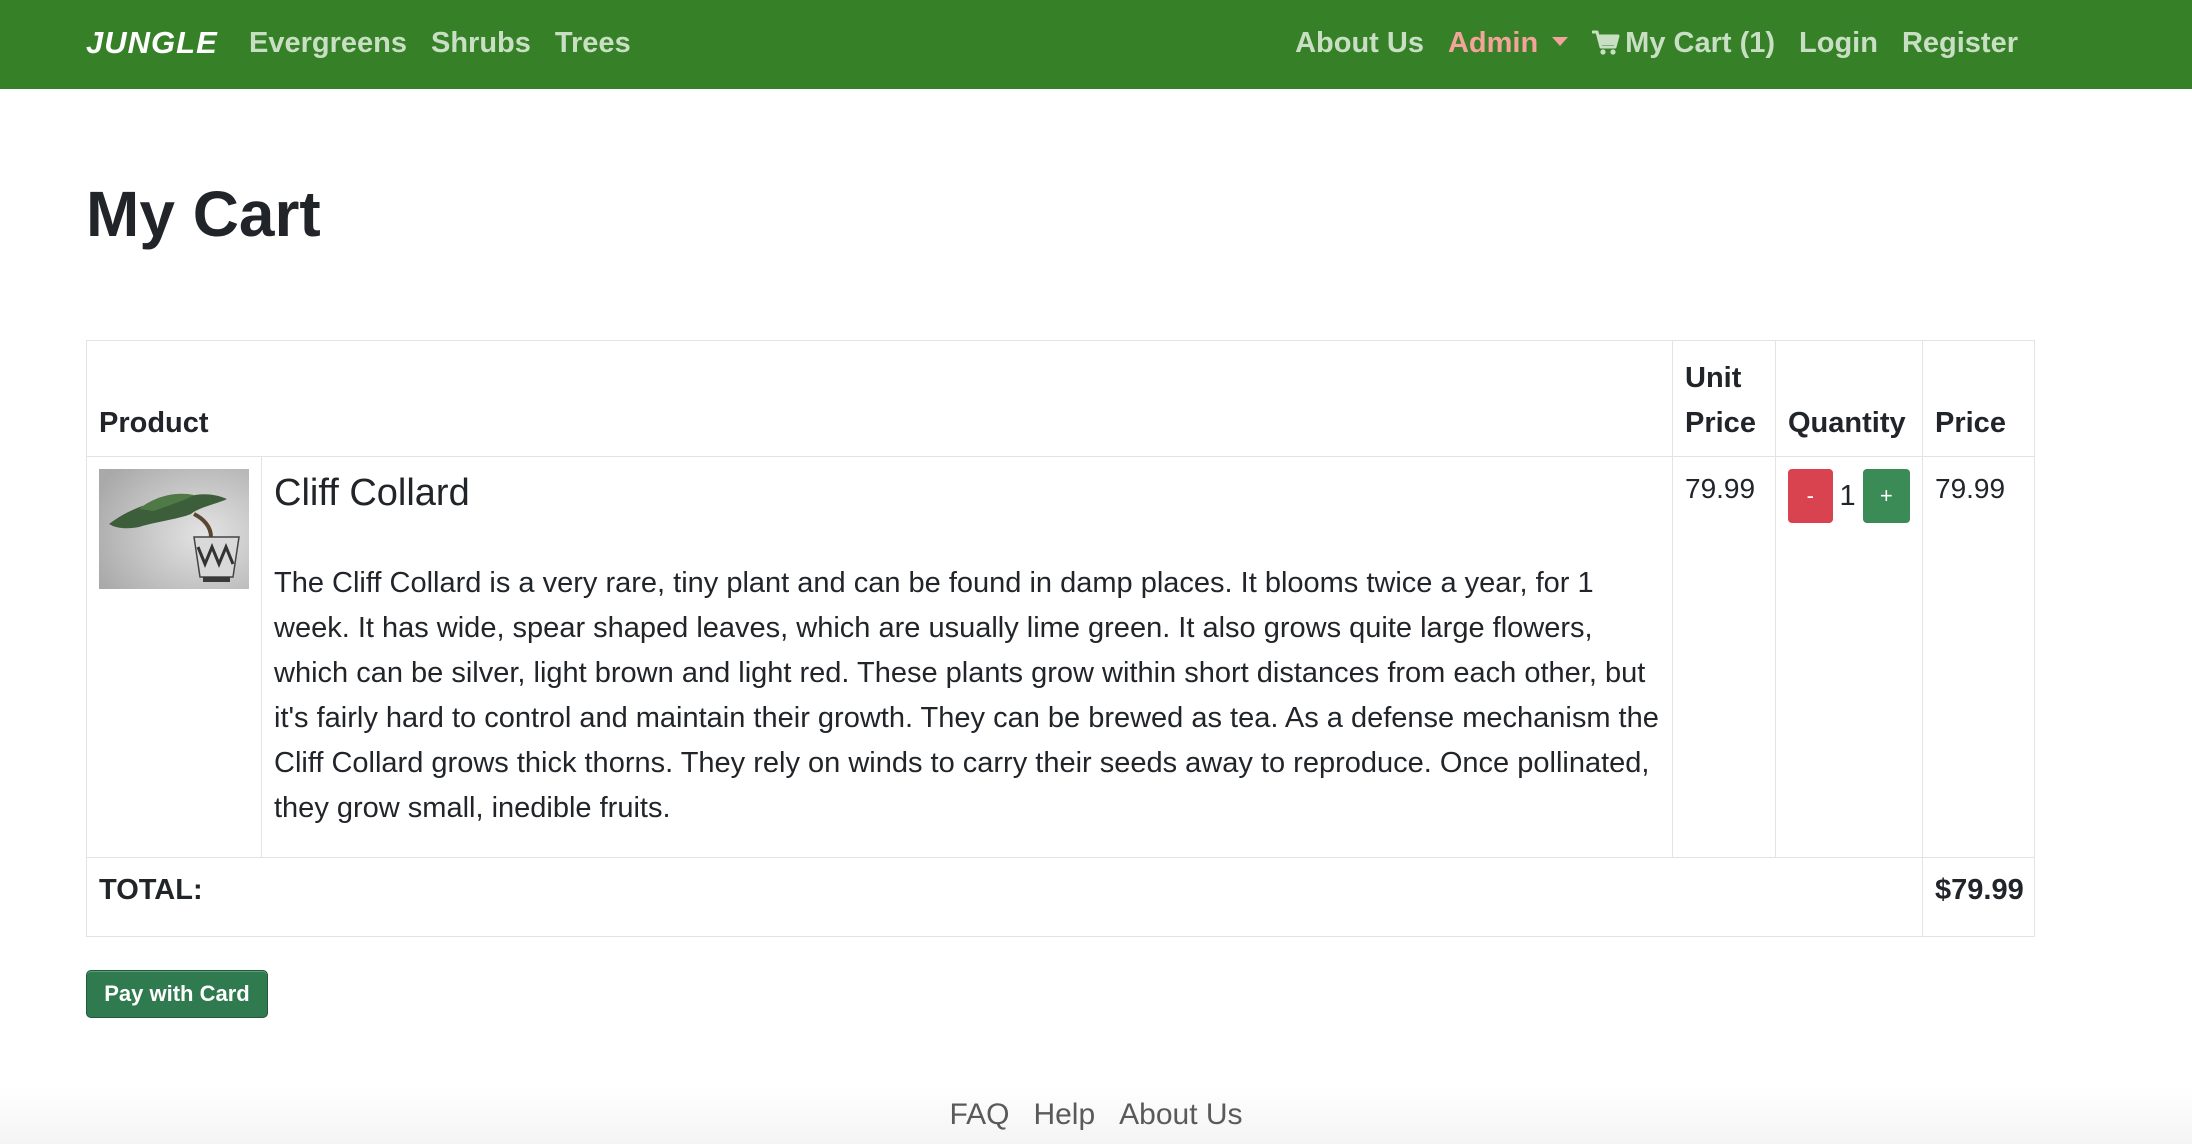 Image resolution: width=2192 pixels, height=1144 pixels. Describe the element at coordinates (1960, 43) in the screenshot. I see `nav-link-register: Register` at that location.